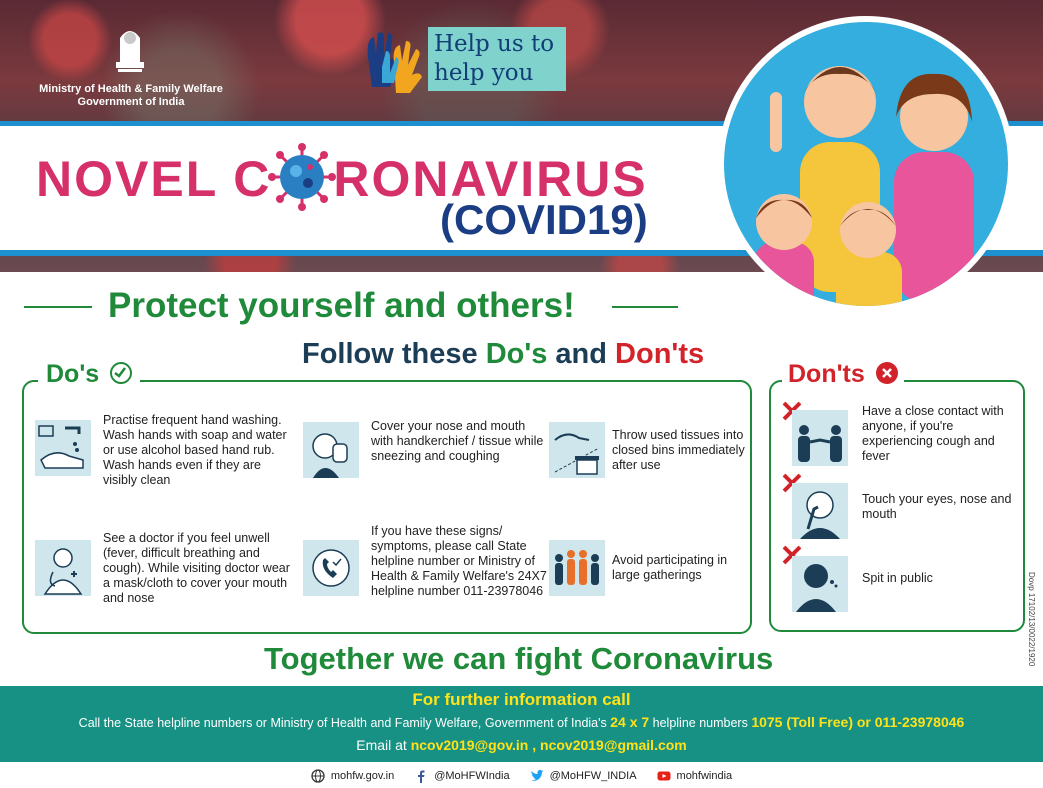 This screenshot has height=788, width=1043. What do you see at coordinates (362, 776) in the screenshot?
I see `web-link: mohfw.gov.in` at bounding box center [362, 776].